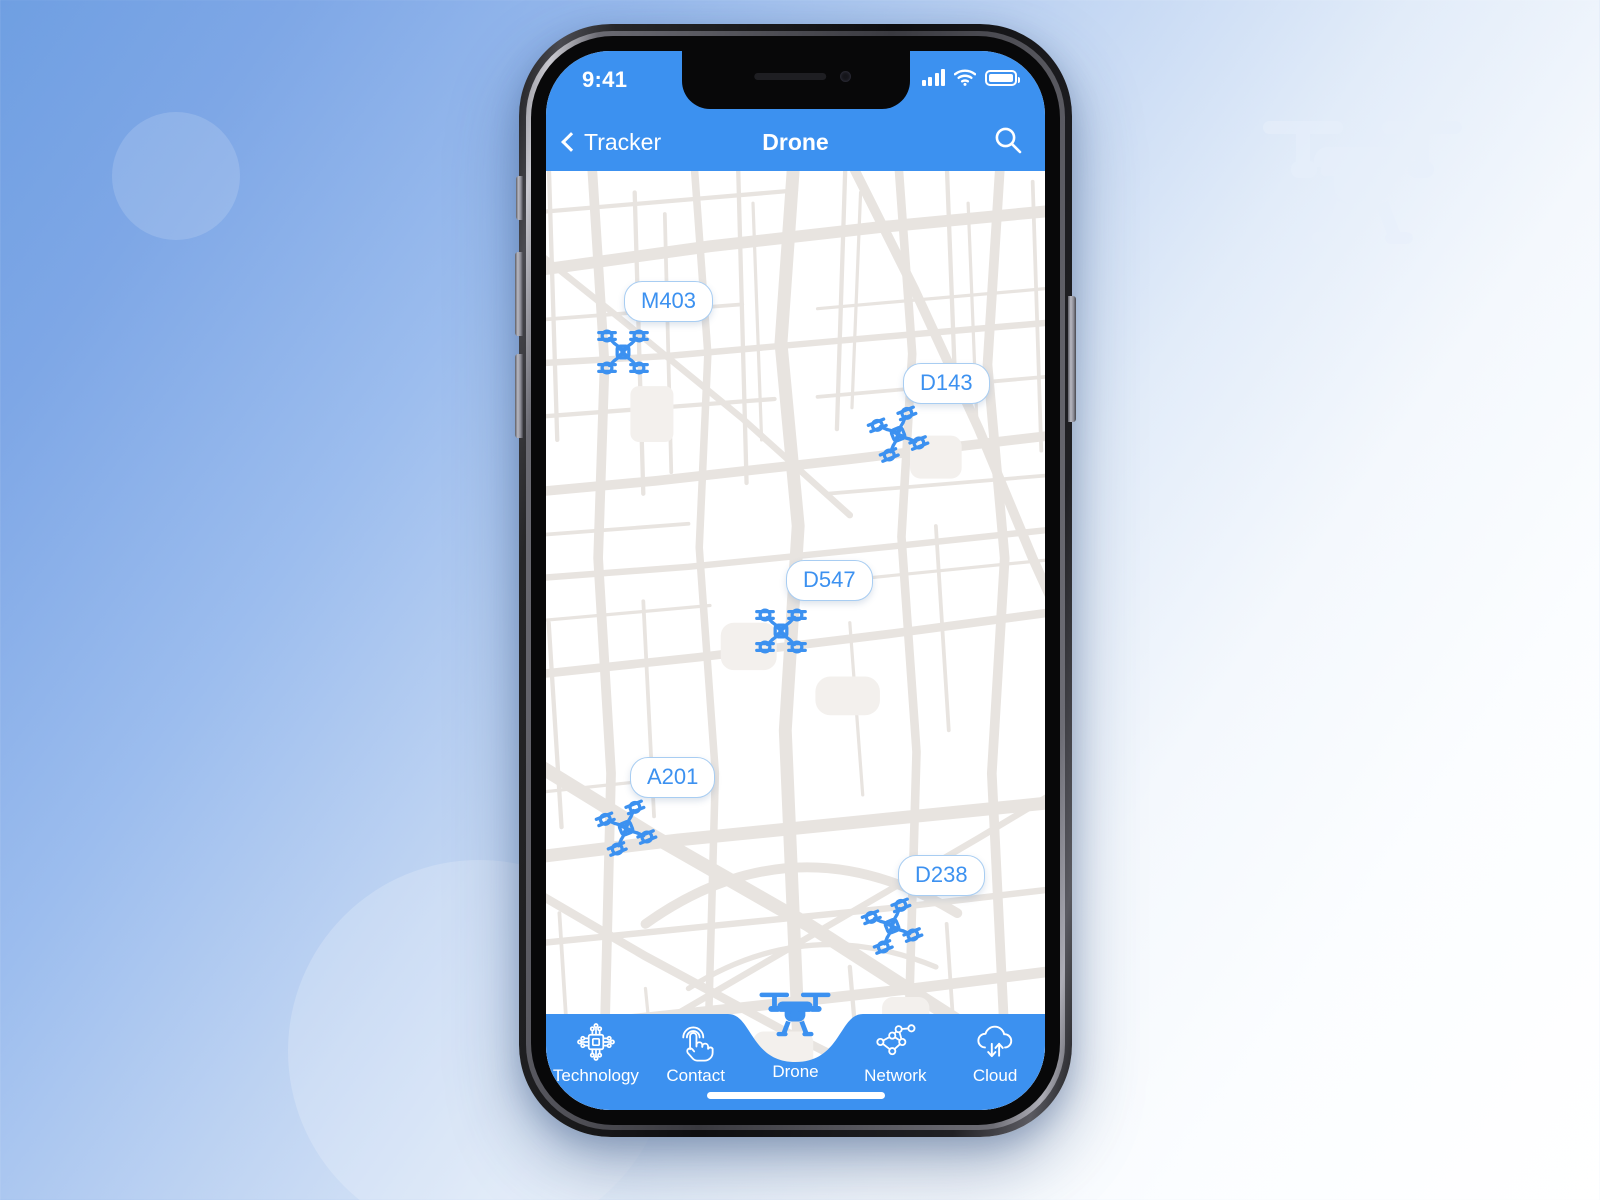 The width and height of the screenshot is (1600, 1200). I want to click on marker-label-d547: D547, so click(829, 580).